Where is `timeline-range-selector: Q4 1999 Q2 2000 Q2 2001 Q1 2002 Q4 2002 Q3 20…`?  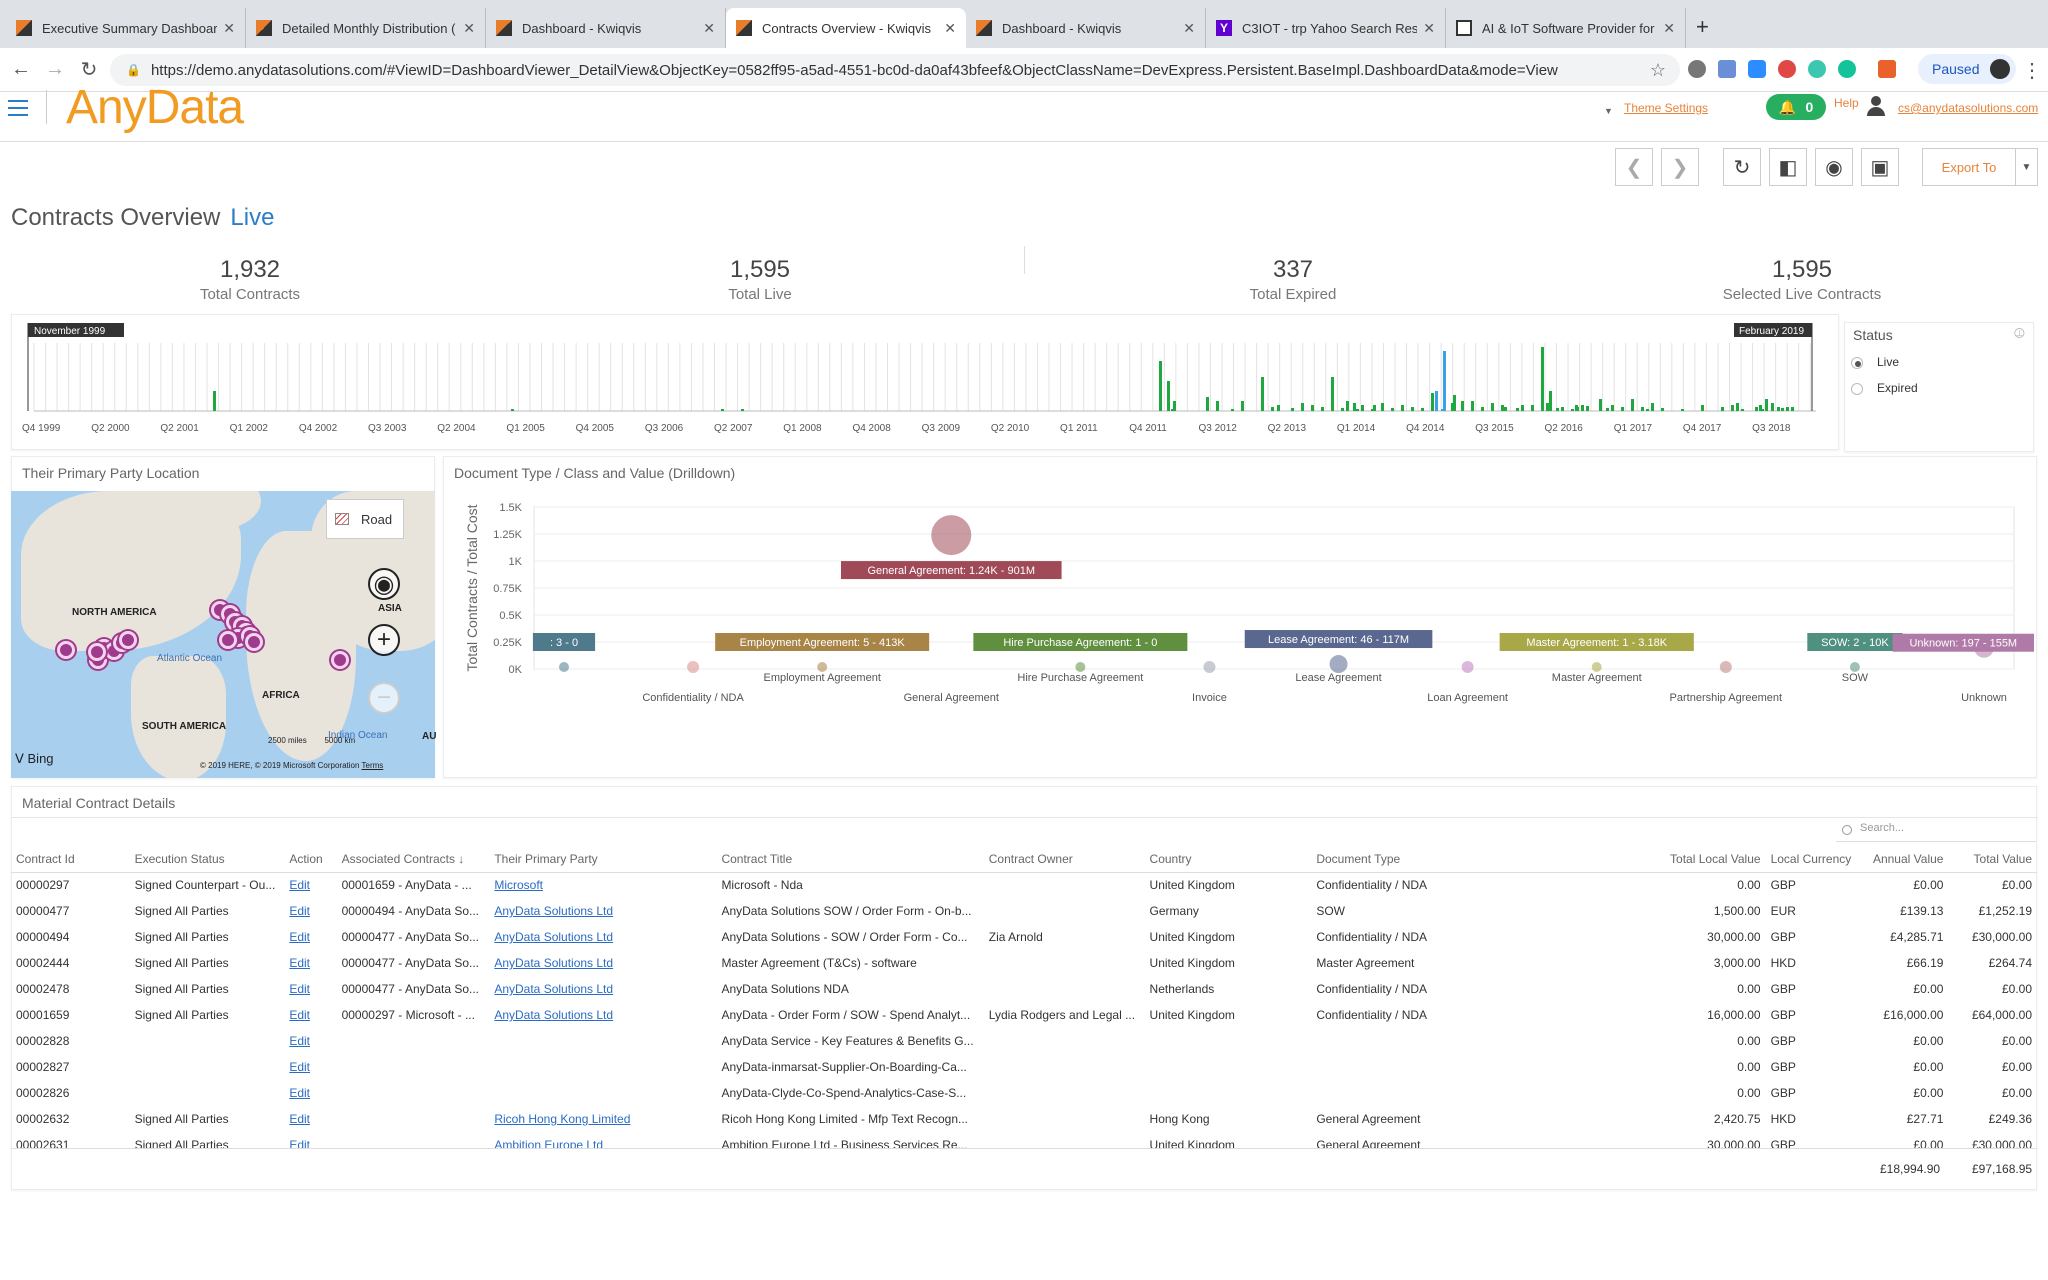
timeline-range-selector: Q4 1999 Q2 2000 Q2 2001 Q1 2002 Q4 2002 Q3 20… is located at coordinates (925, 382).